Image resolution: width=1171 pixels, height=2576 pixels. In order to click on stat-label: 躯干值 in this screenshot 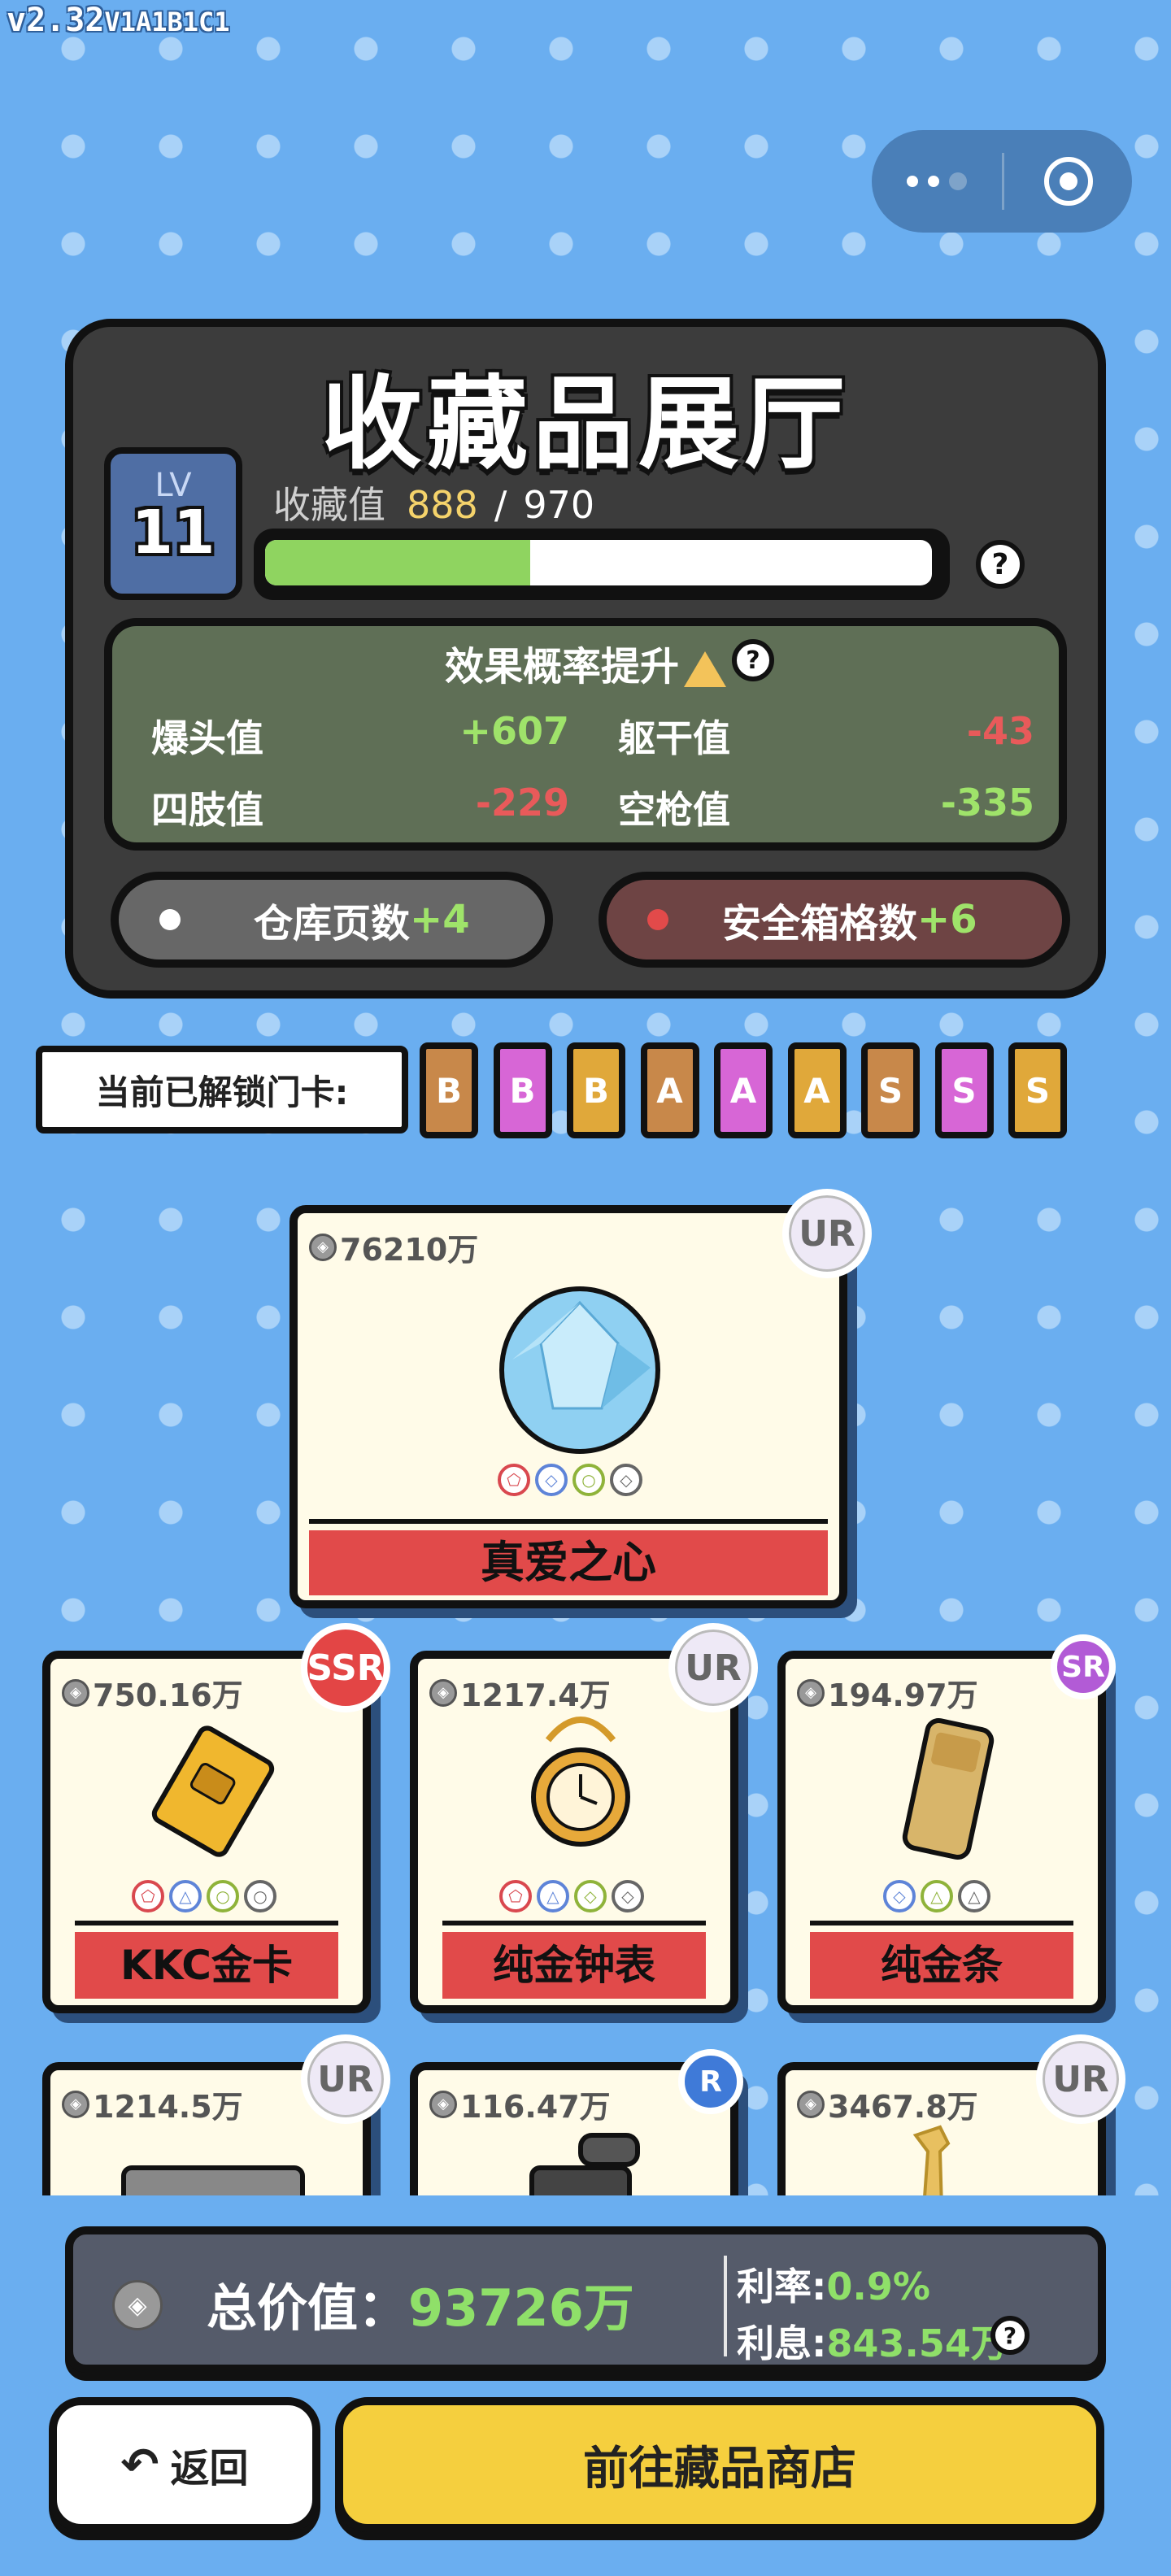, I will do `click(674, 738)`.